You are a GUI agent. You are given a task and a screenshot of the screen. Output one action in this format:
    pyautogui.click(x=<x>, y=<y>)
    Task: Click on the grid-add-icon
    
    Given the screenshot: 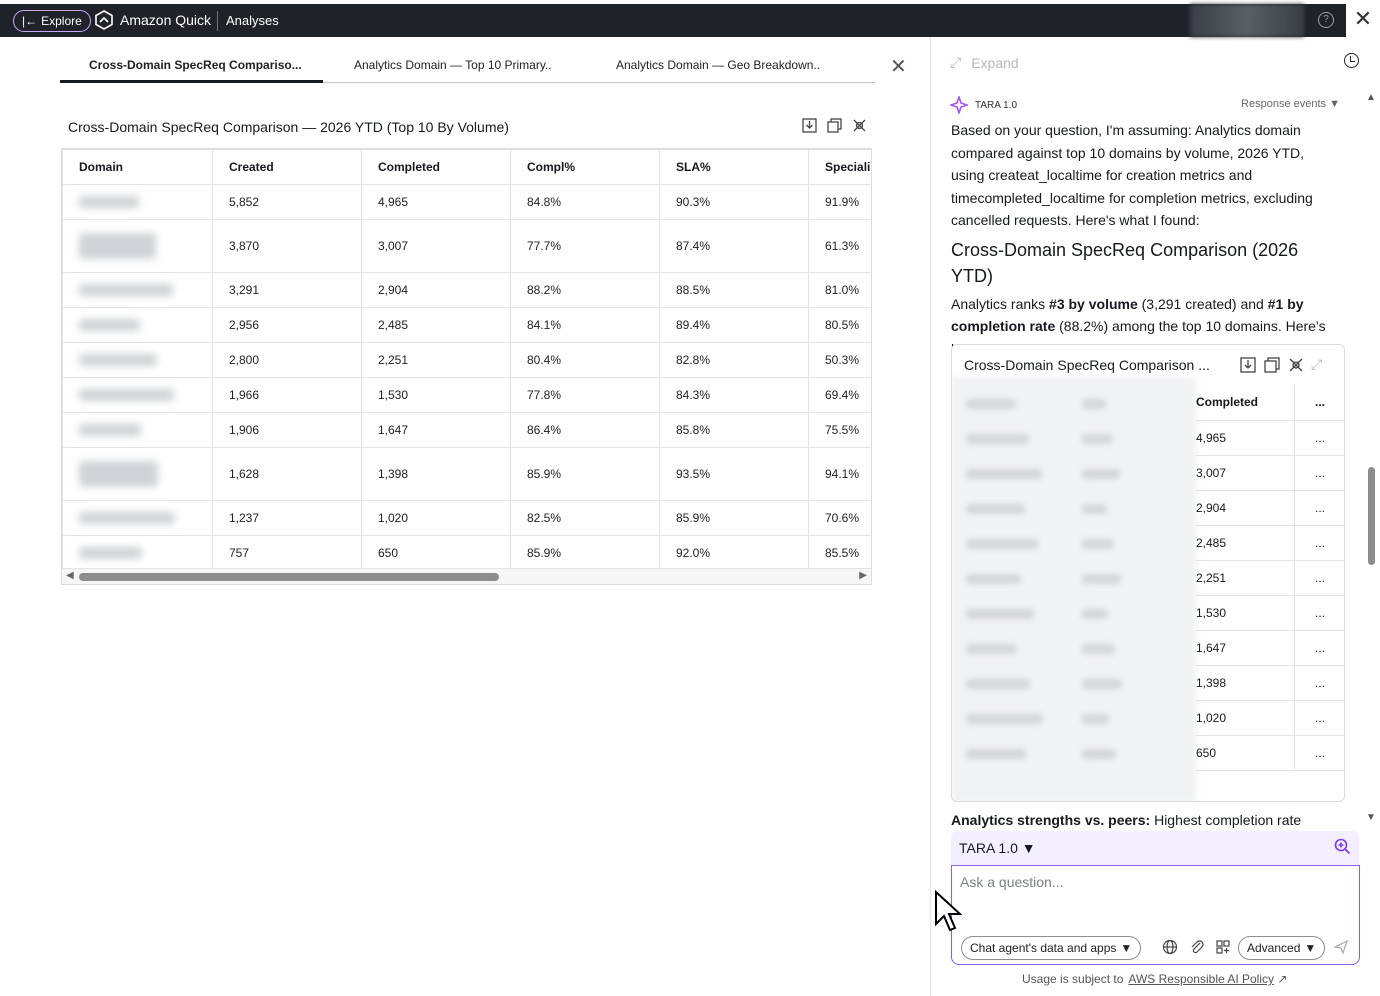 What is the action you would take?
    pyautogui.click(x=1223, y=947)
    